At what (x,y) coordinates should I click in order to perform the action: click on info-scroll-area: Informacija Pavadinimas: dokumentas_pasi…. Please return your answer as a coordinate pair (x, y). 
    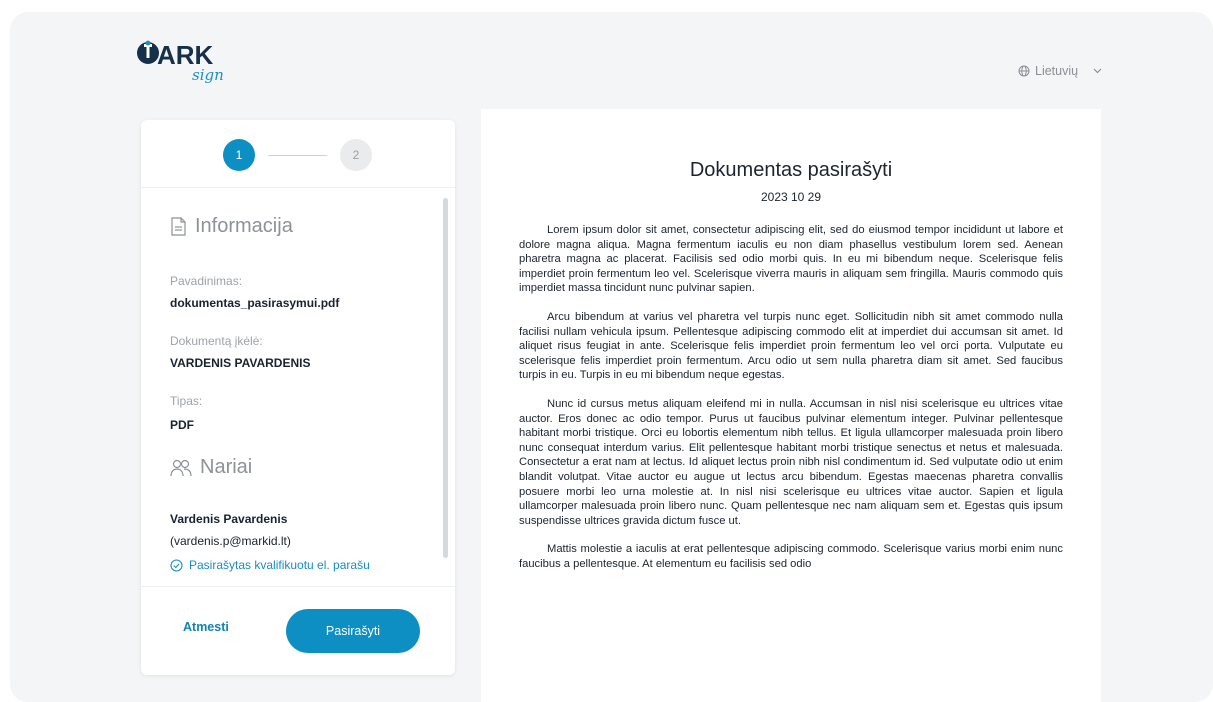
    Looking at the image, I should click on (298, 387).